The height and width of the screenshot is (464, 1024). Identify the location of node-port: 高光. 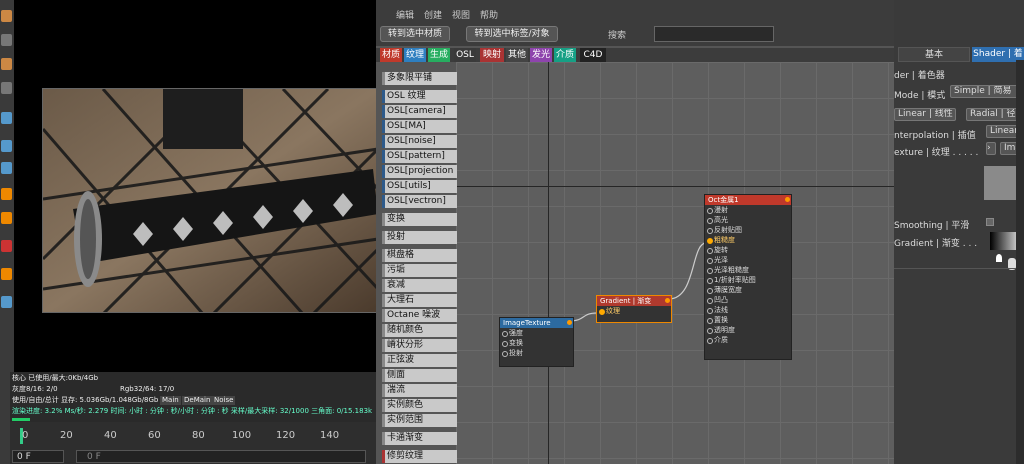
(748, 220).